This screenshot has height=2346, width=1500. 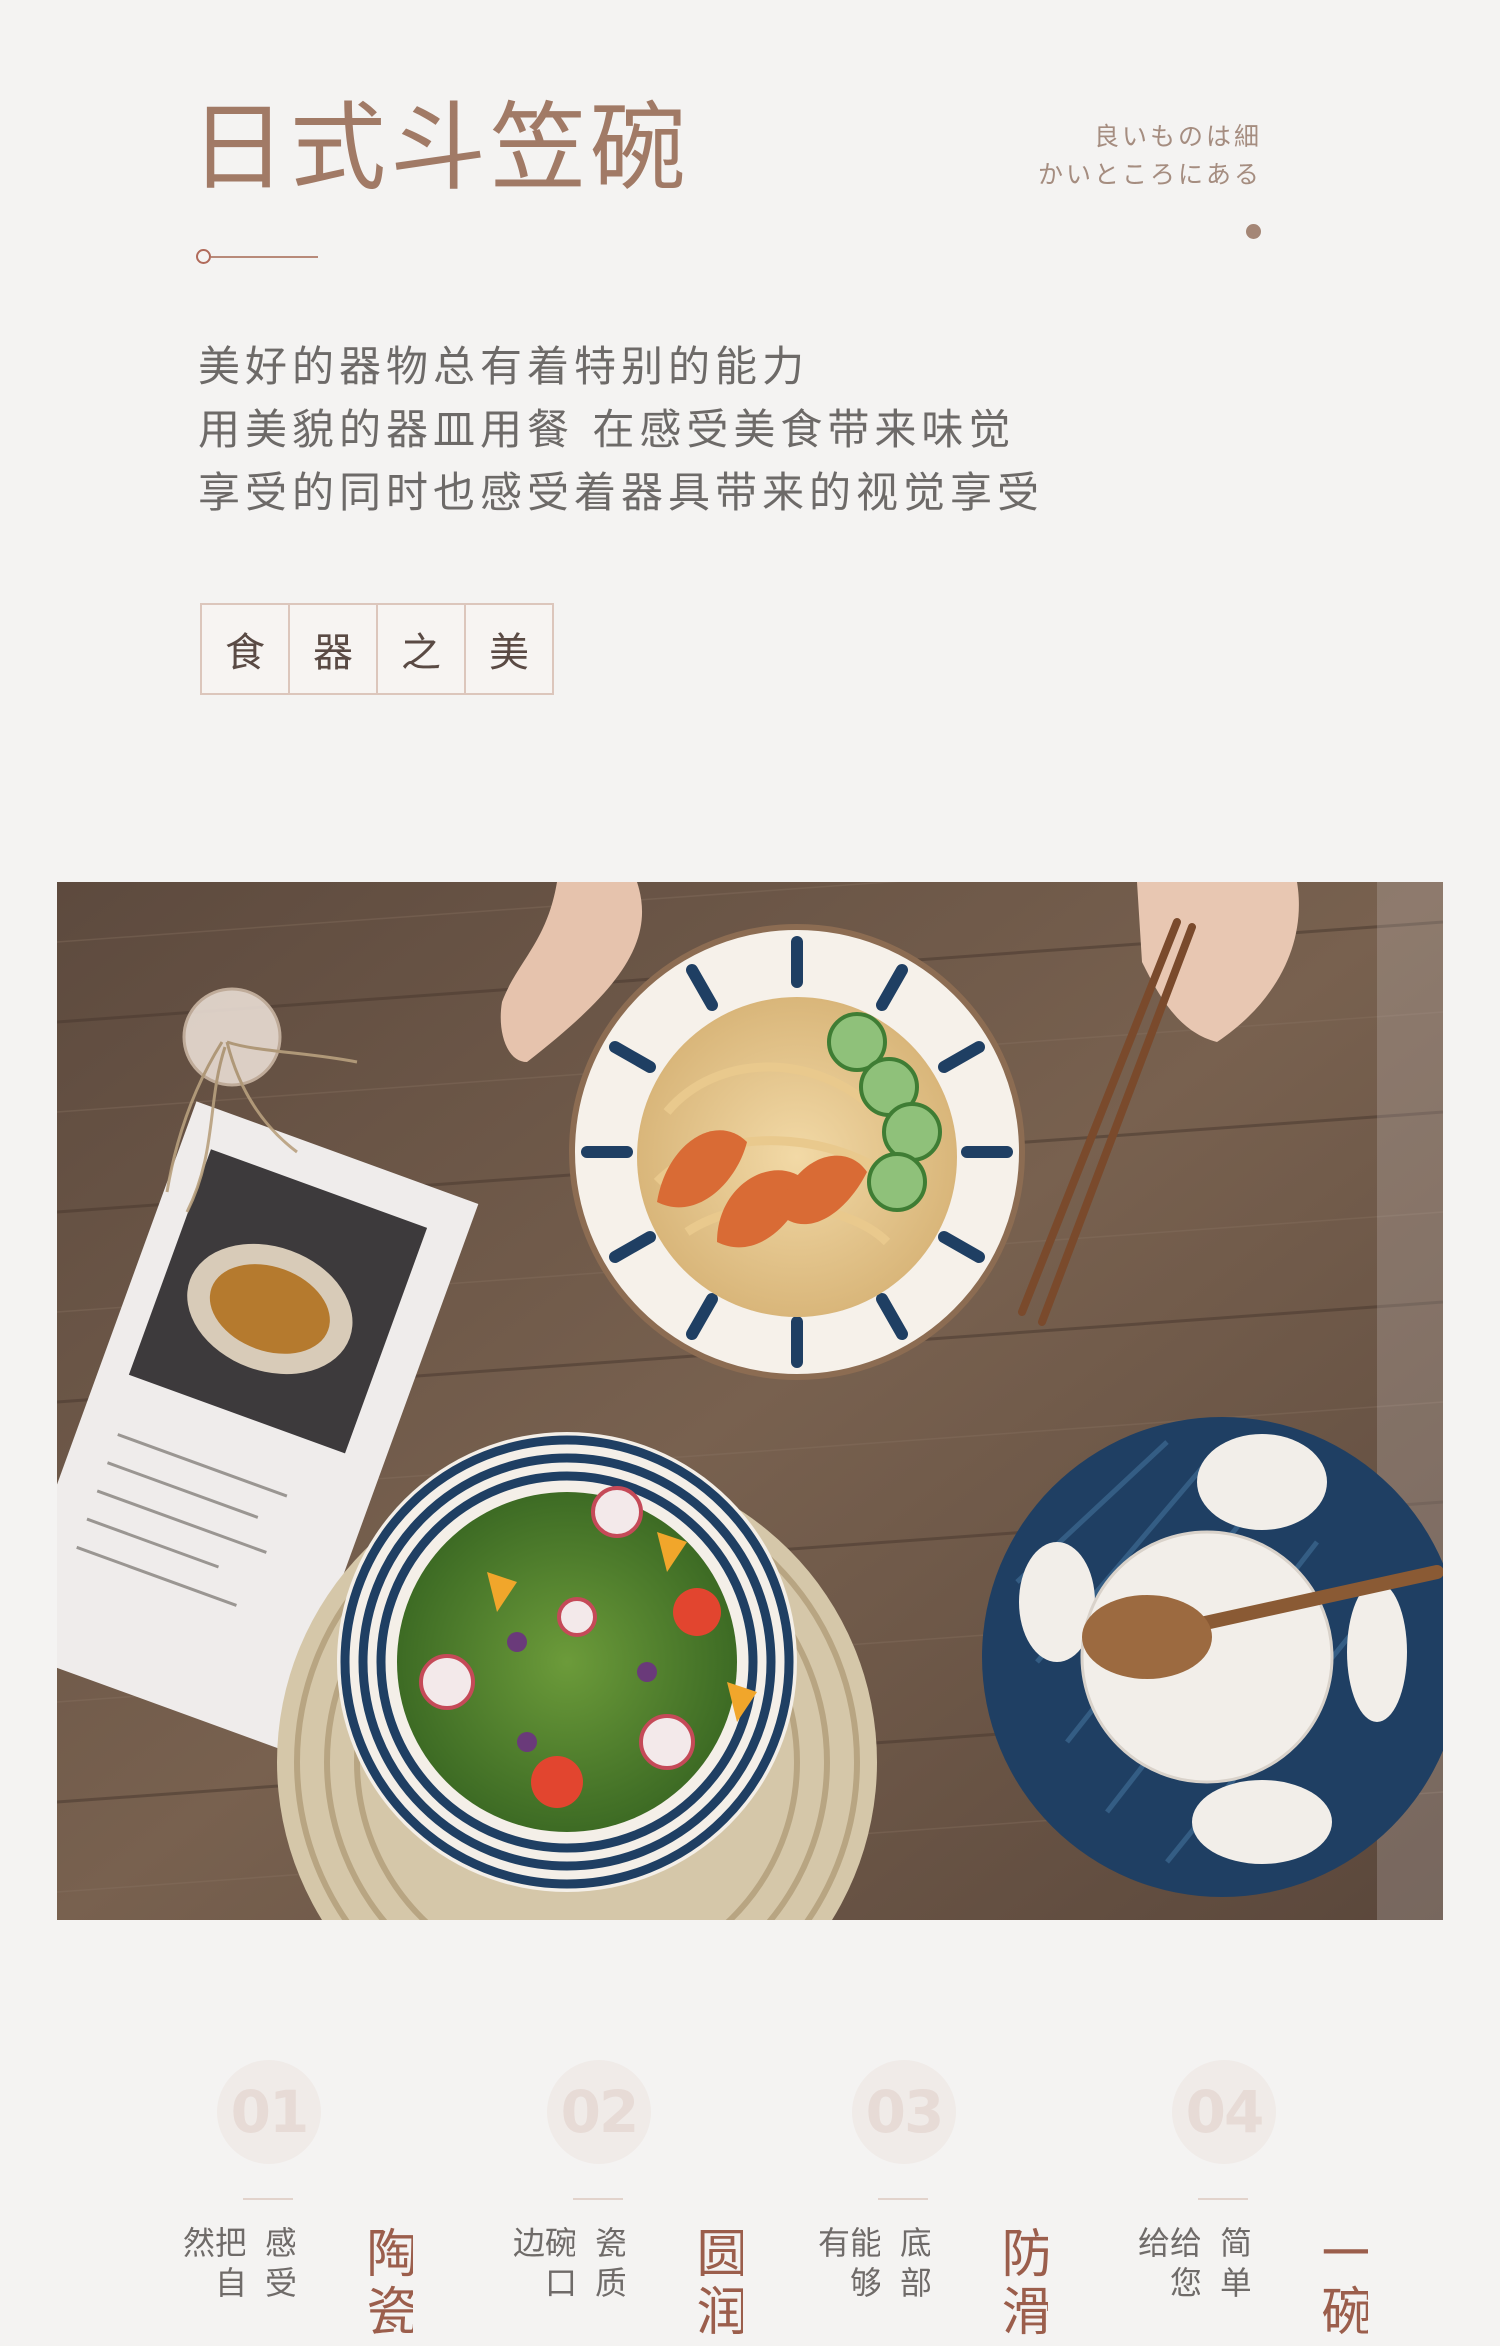 I want to click on noodle-bowl, so click(x=797, y=1152).